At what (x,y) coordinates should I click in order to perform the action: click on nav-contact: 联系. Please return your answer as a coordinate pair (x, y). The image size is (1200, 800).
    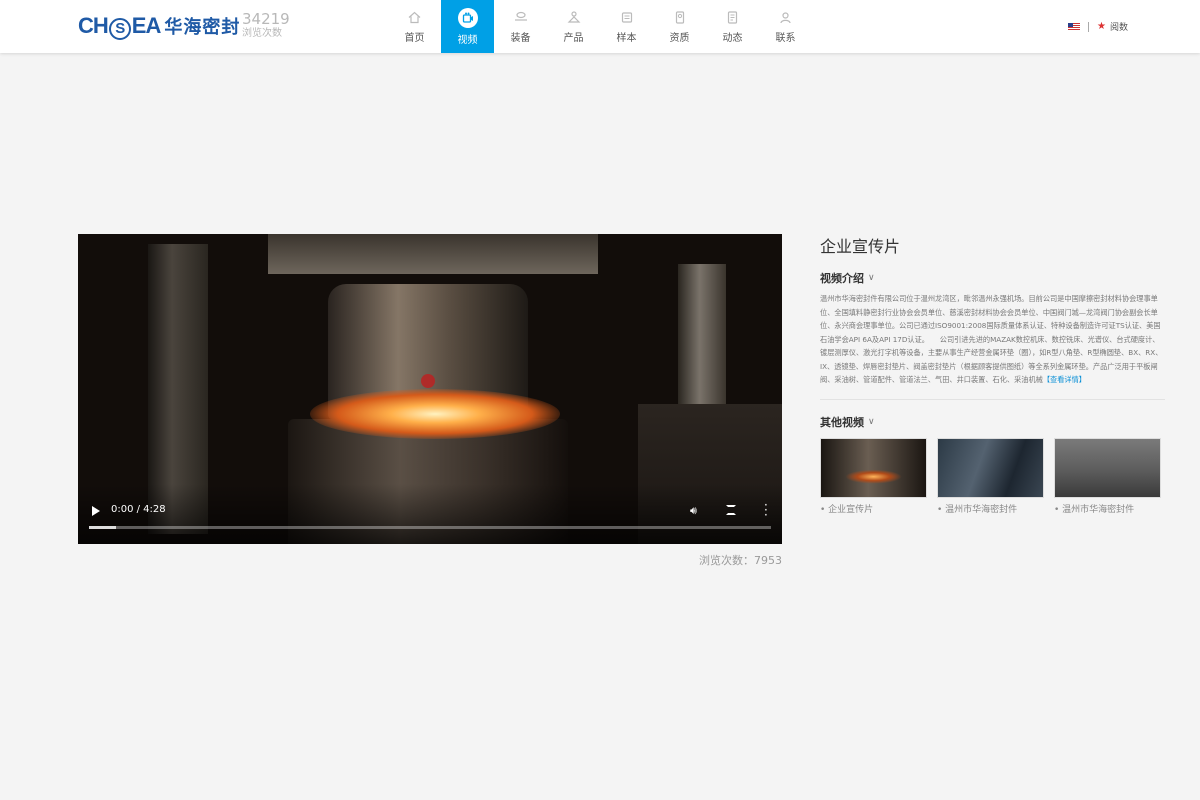
    Looking at the image, I should click on (785, 26).